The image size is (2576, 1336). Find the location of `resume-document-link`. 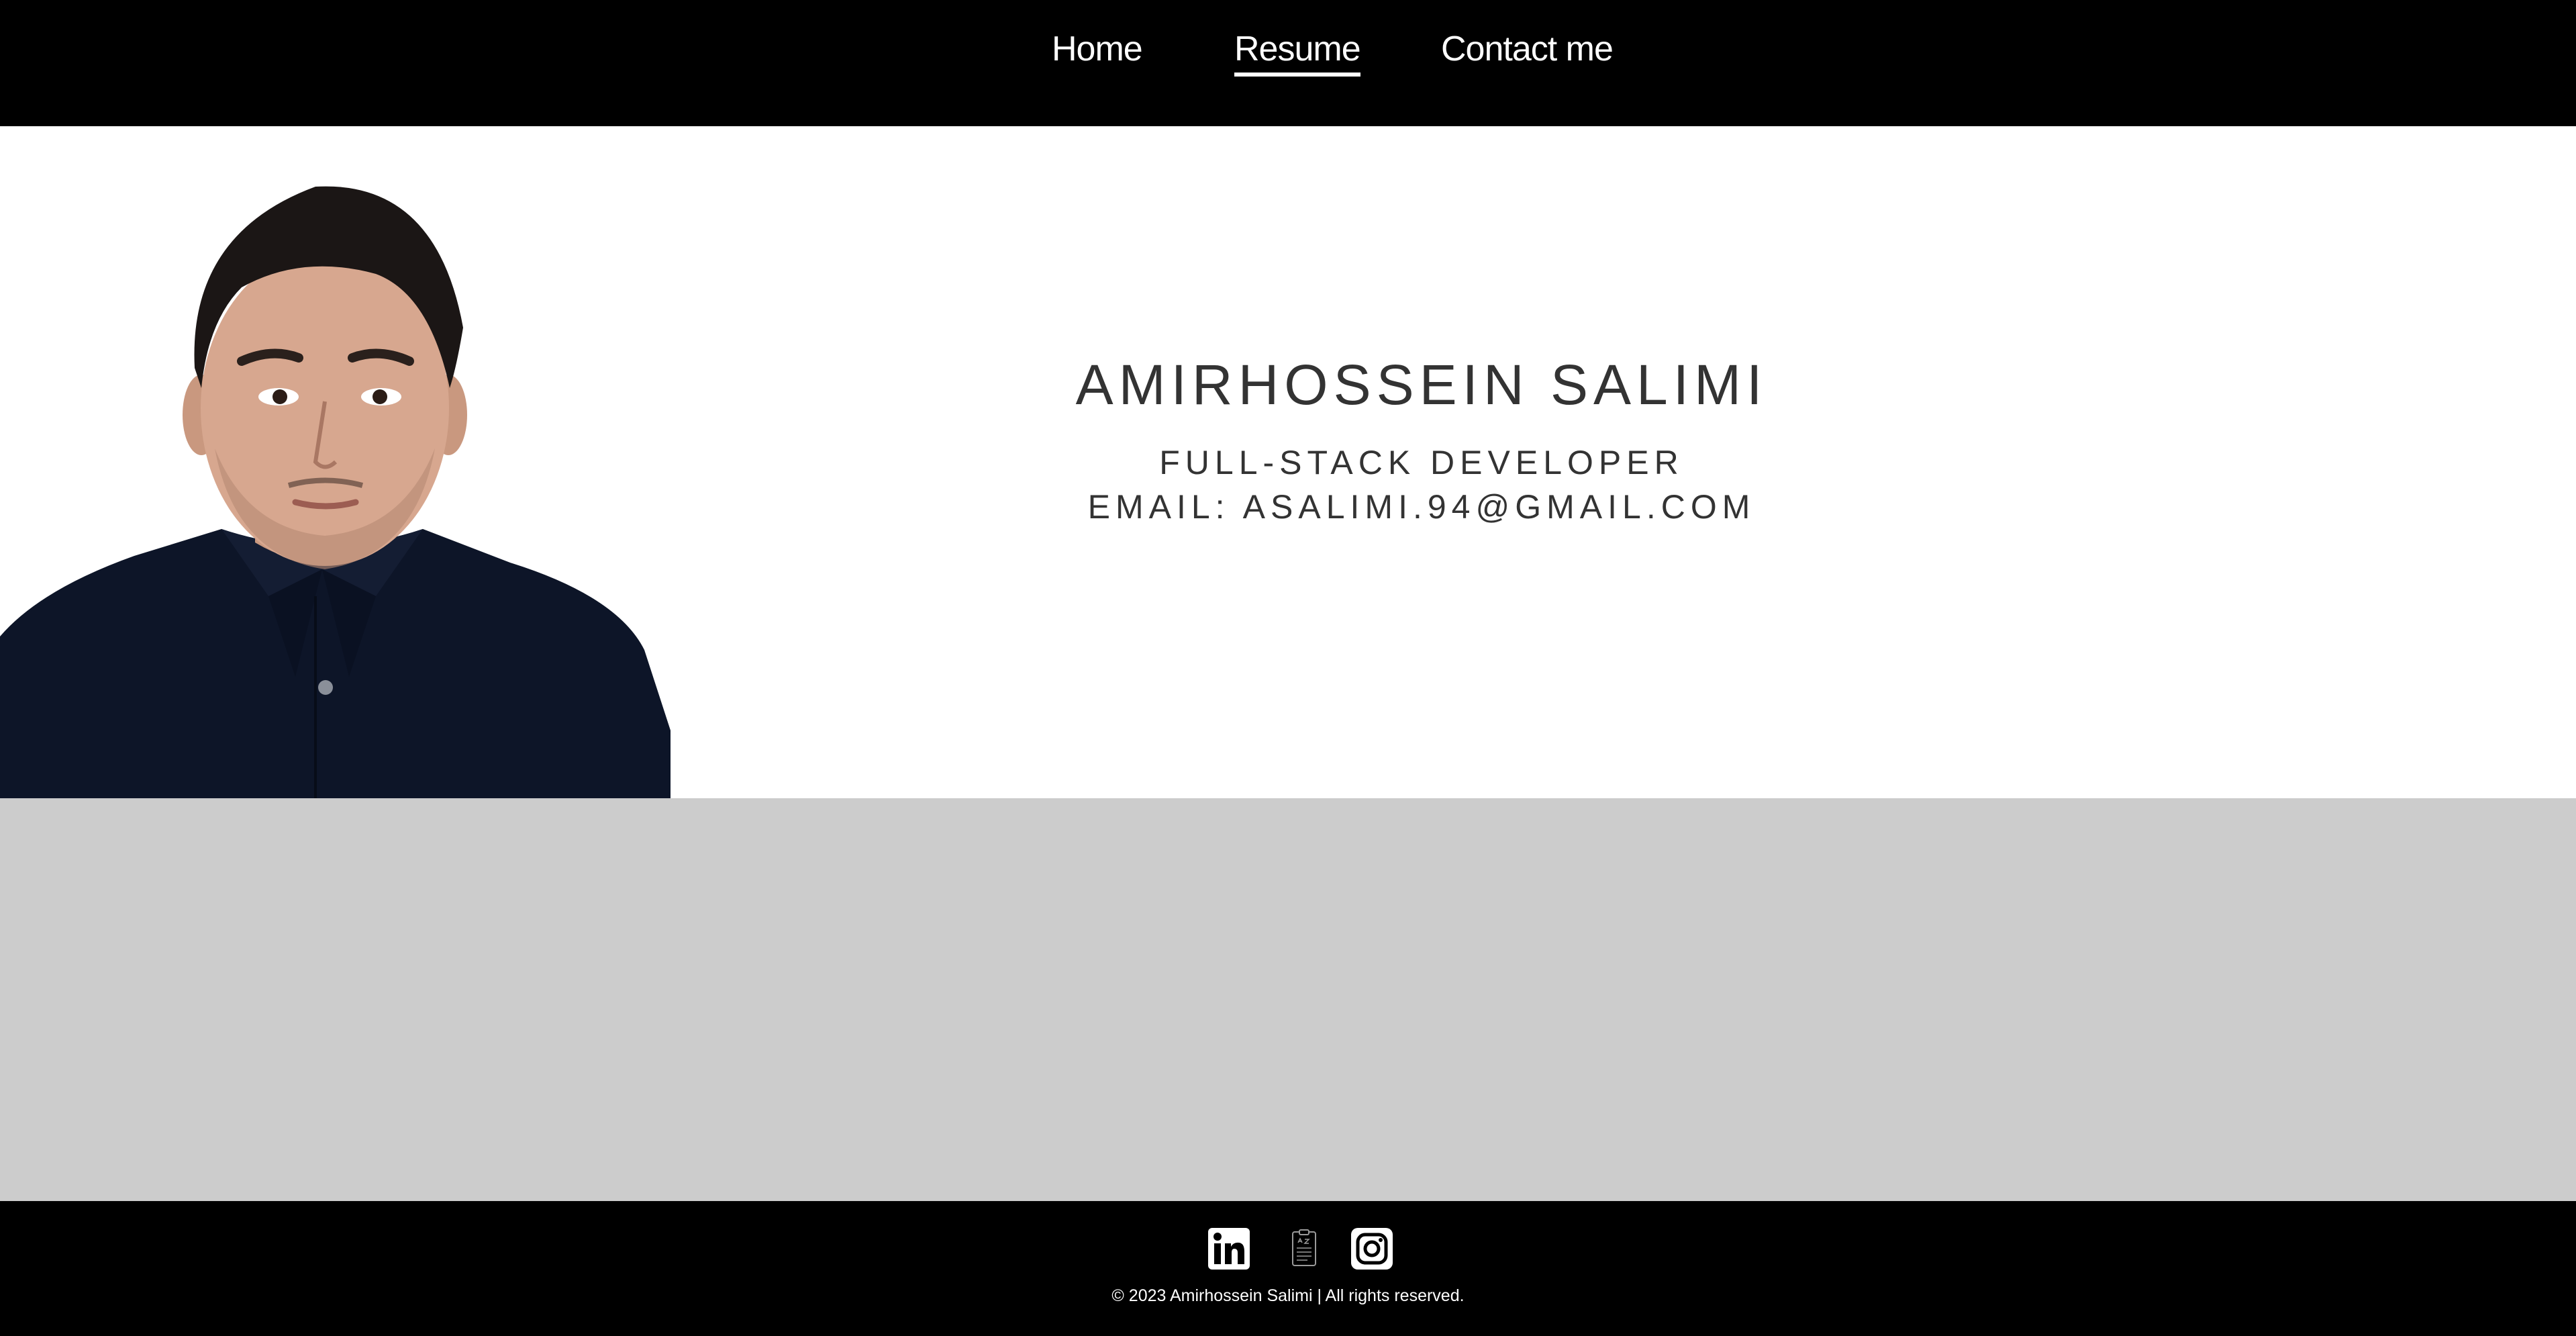

resume-document-link is located at coordinates (1304, 1249).